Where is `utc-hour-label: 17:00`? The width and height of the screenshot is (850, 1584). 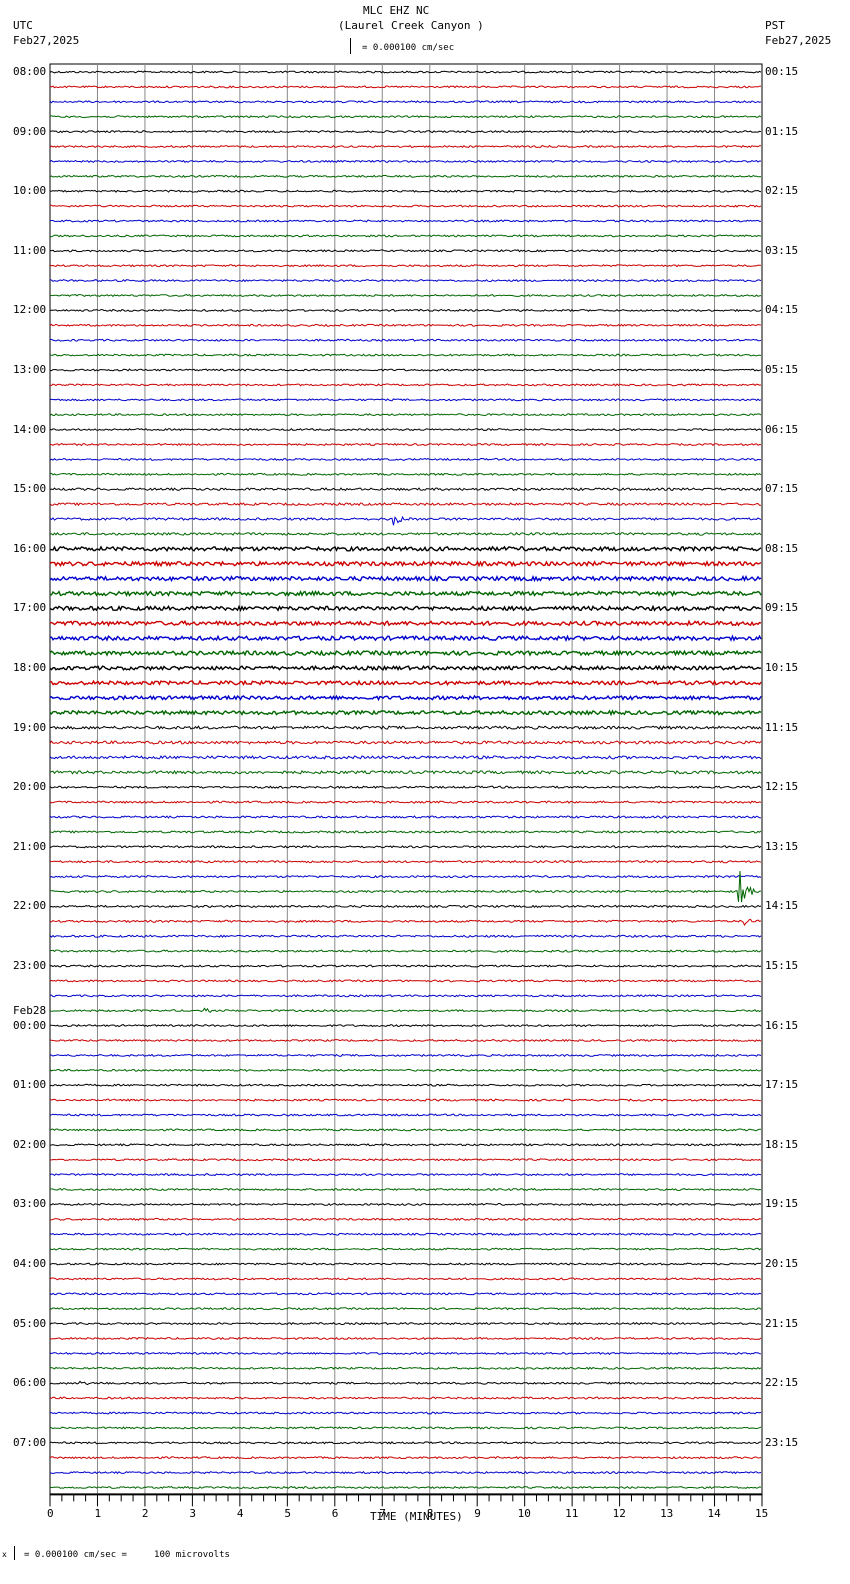
utc-hour-label: 17:00 is located at coordinates (30, 608).